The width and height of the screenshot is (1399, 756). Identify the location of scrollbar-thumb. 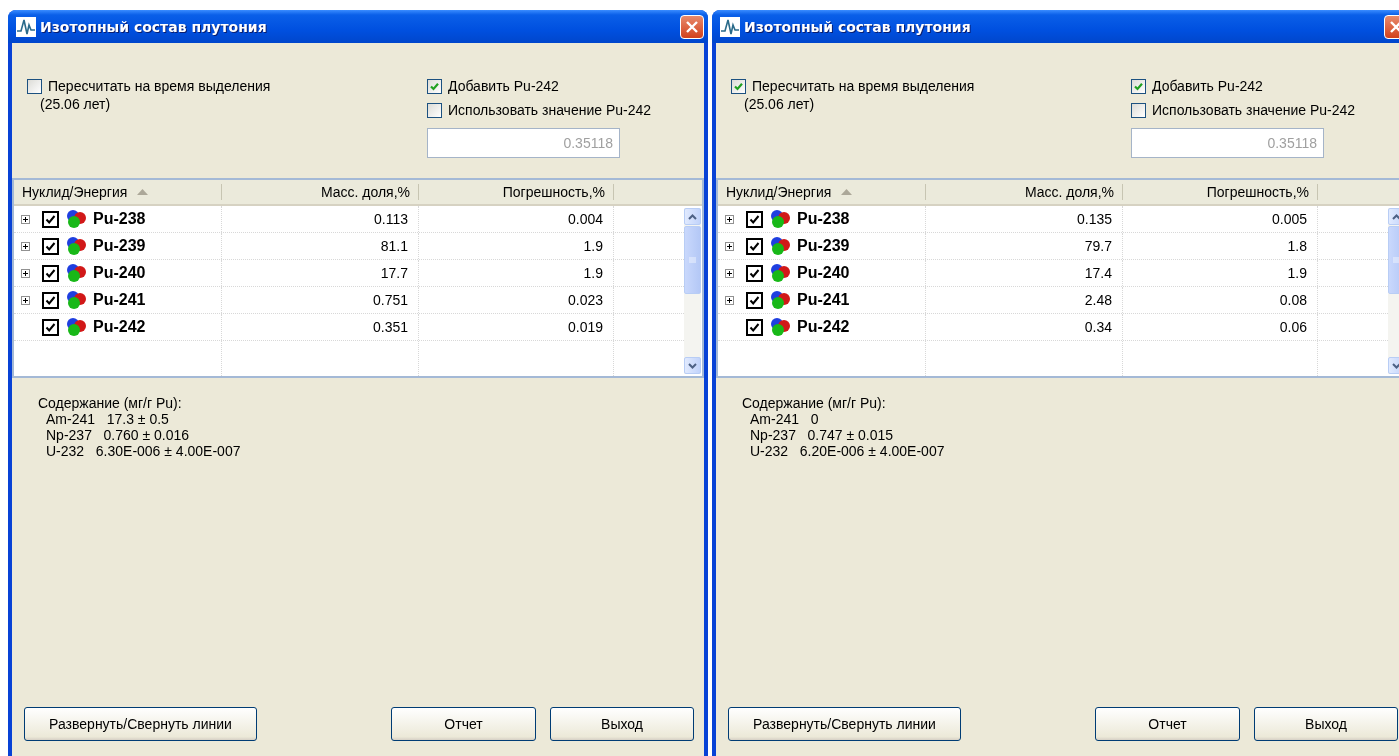
(692, 260).